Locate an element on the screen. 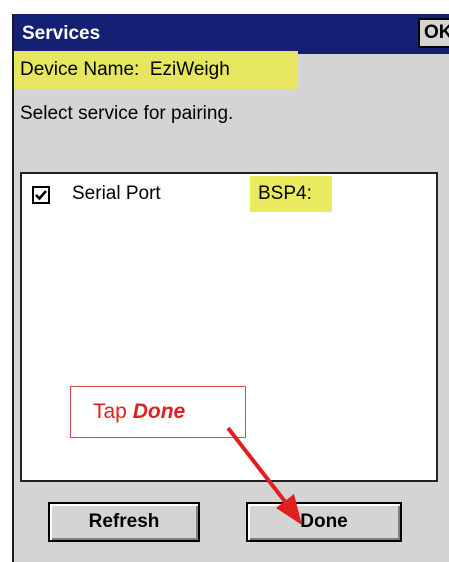 Image resolution: width=449 pixels, height=562 pixels. pointer-arrow-icon is located at coordinates (264, 475).